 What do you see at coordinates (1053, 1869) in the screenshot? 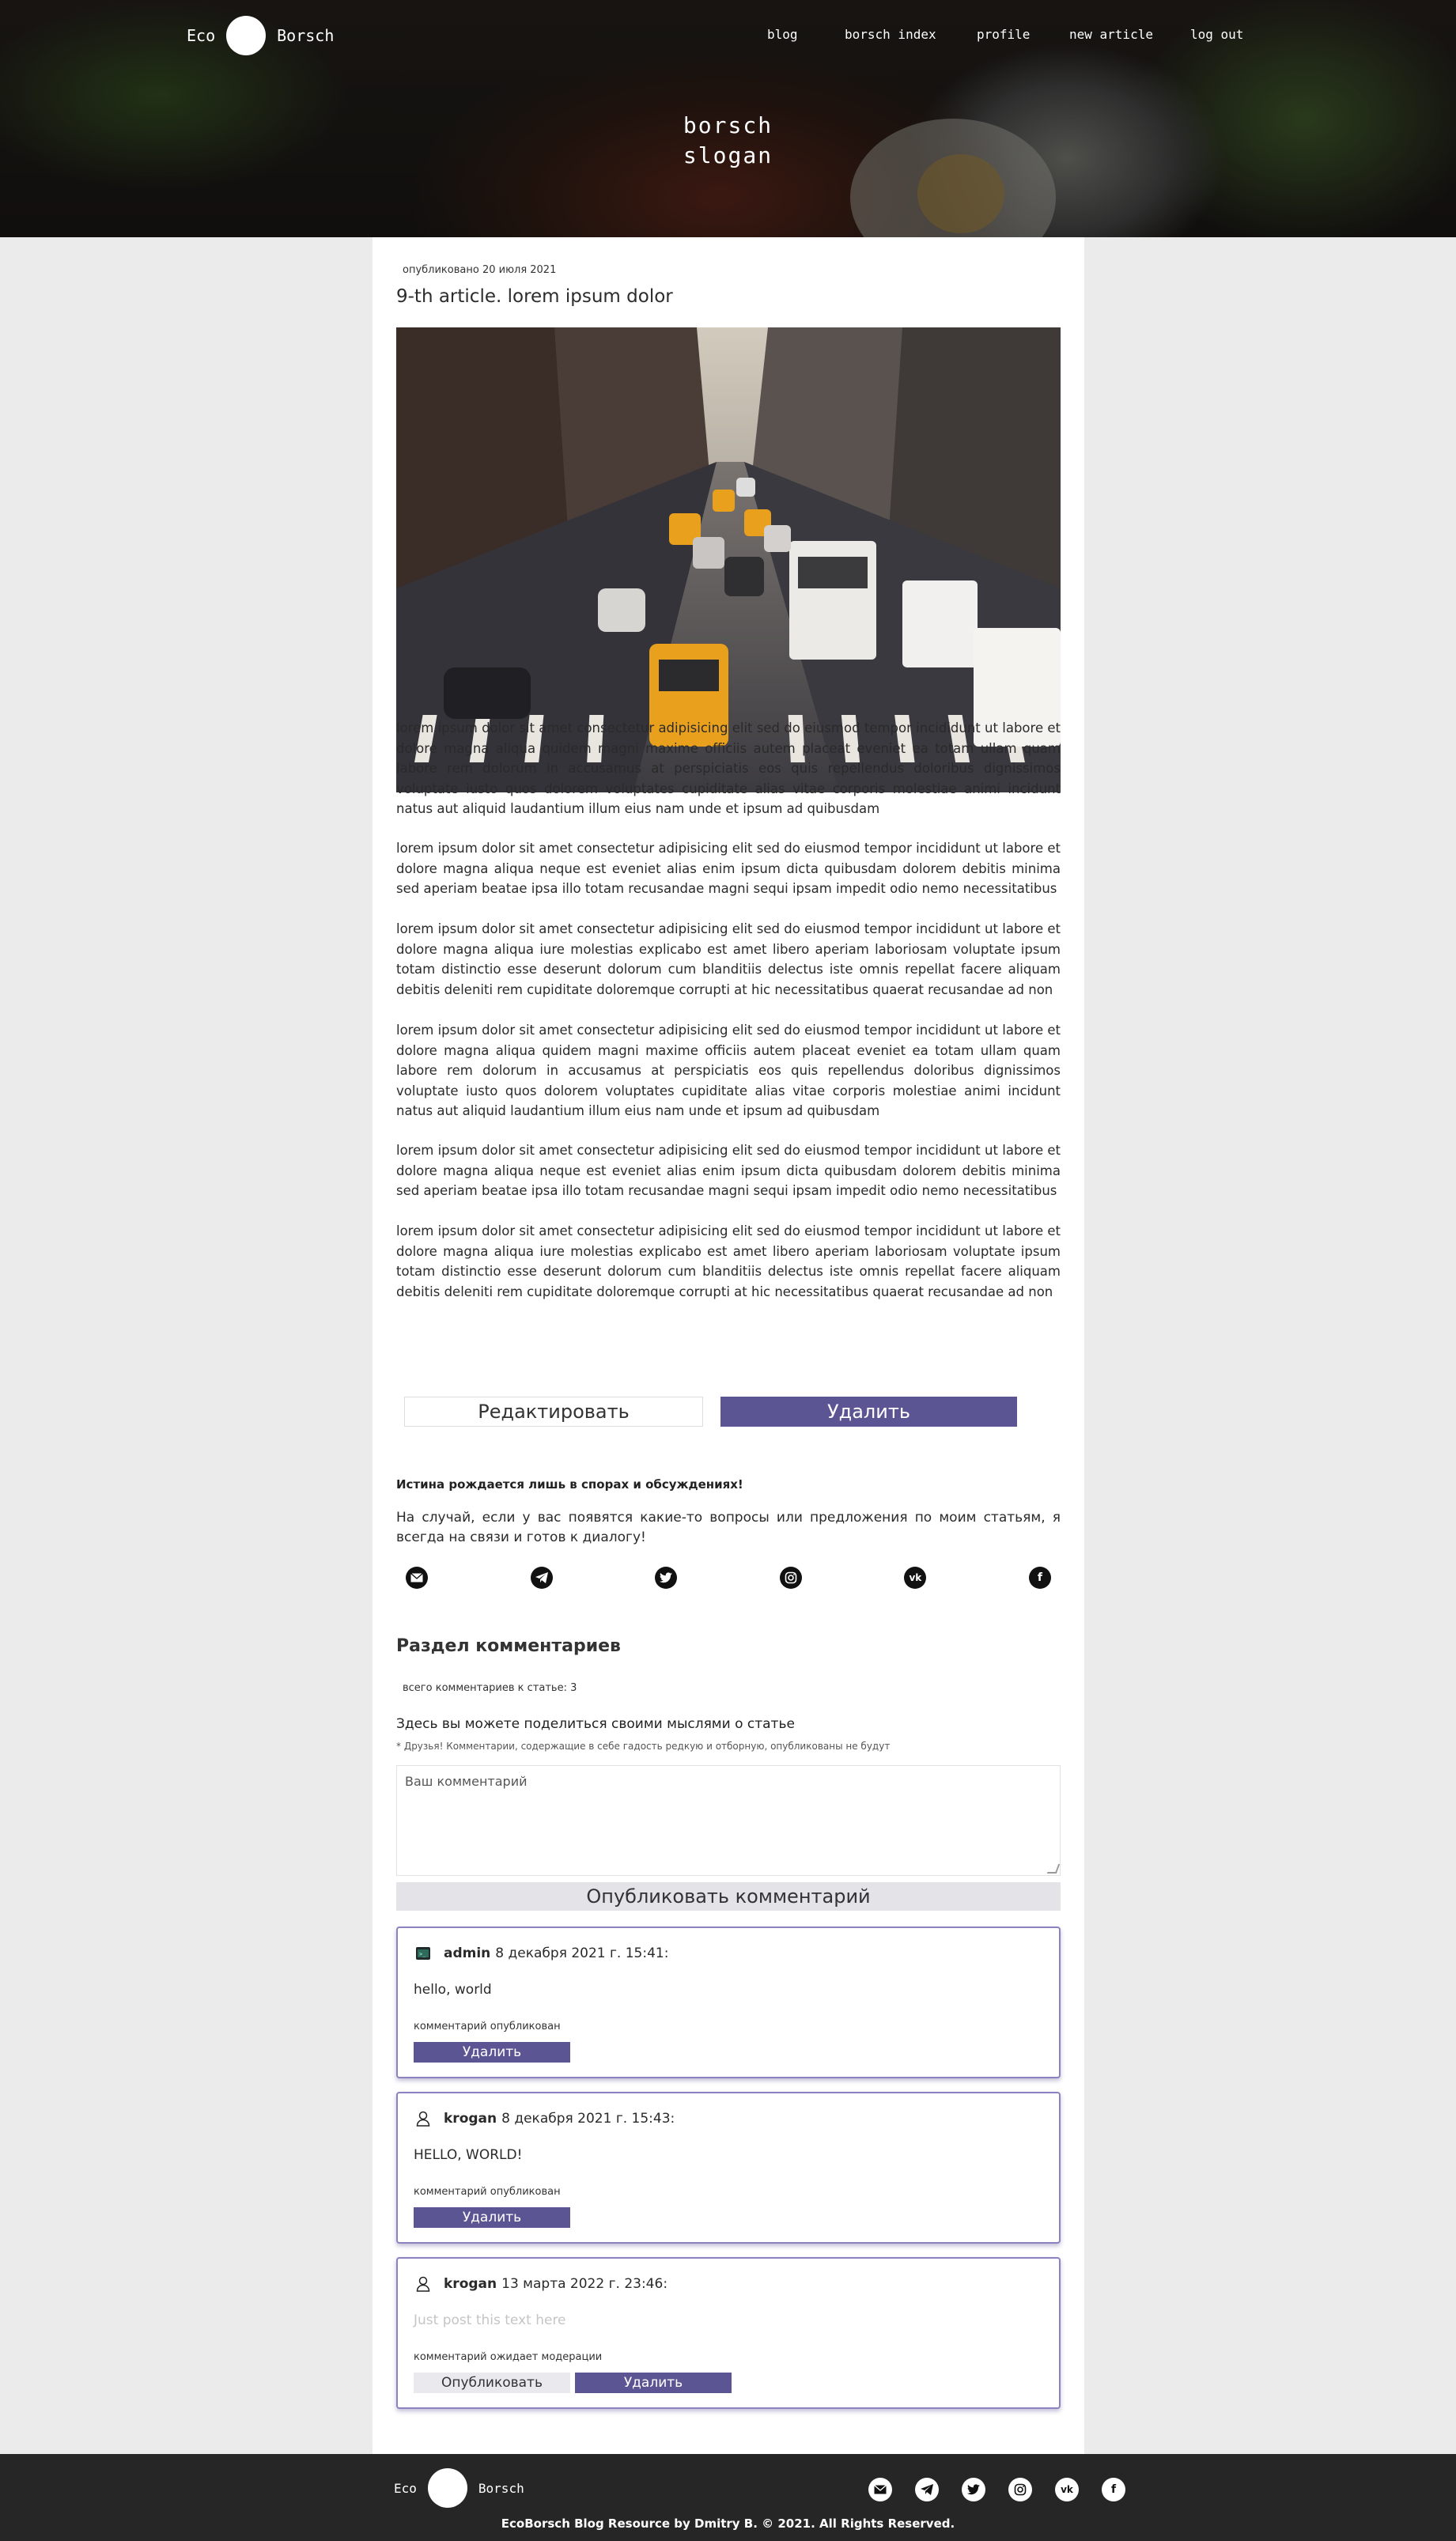
I see `resize-handle` at bounding box center [1053, 1869].